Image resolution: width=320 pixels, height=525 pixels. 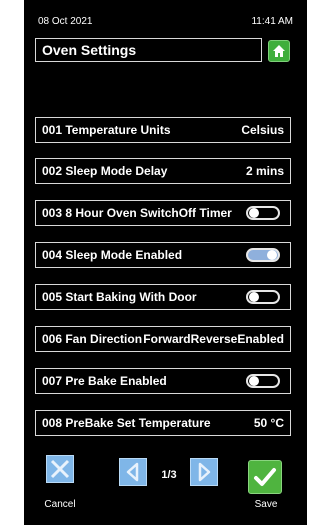 I want to click on save-button, so click(x=265, y=477).